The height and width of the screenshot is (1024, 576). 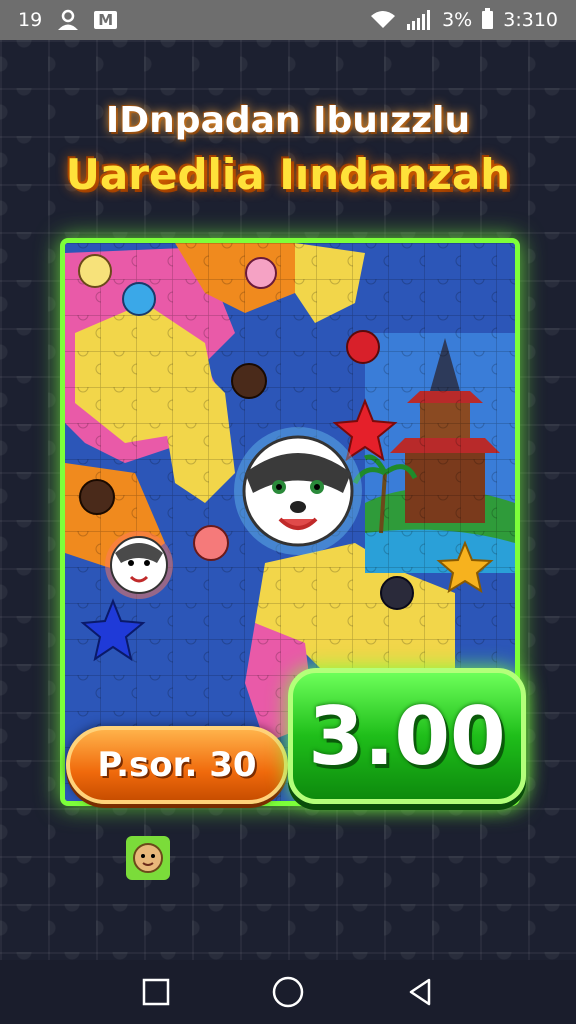 I want to click on battery-percent: 3%, so click(x=457, y=20).